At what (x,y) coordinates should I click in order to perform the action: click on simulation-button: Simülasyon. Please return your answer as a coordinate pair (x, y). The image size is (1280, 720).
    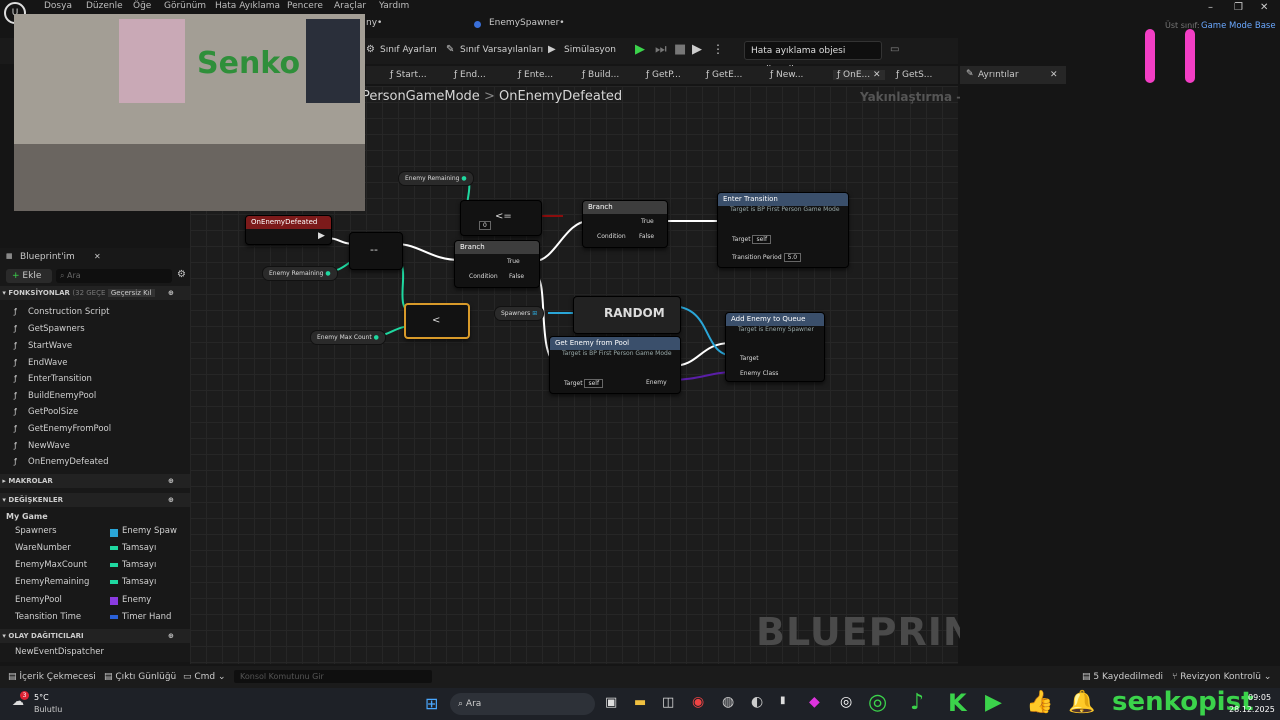
    Looking at the image, I should click on (590, 50).